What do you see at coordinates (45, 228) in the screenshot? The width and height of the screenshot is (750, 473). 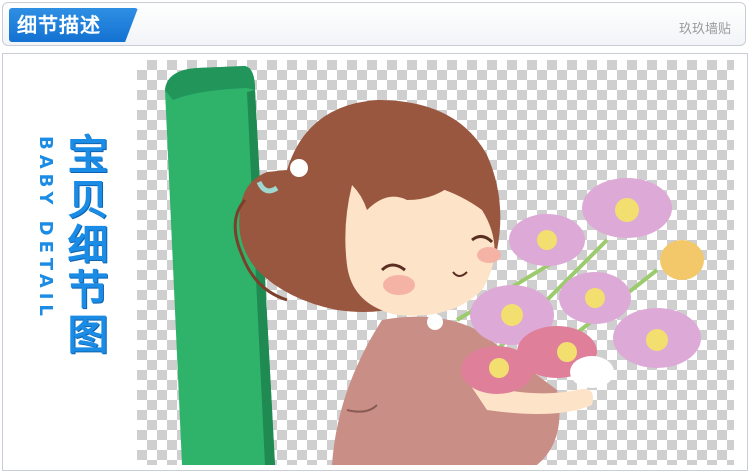 I see `vertical-english-title: BABY DETAIL` at bounding box center [45, 228].